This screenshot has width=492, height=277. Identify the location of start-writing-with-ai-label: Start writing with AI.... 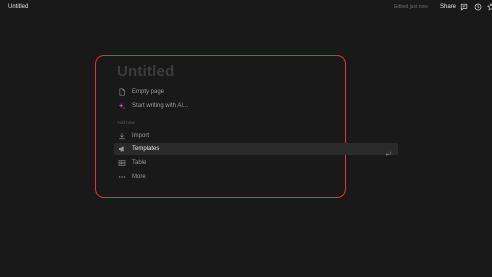
(160, 105).